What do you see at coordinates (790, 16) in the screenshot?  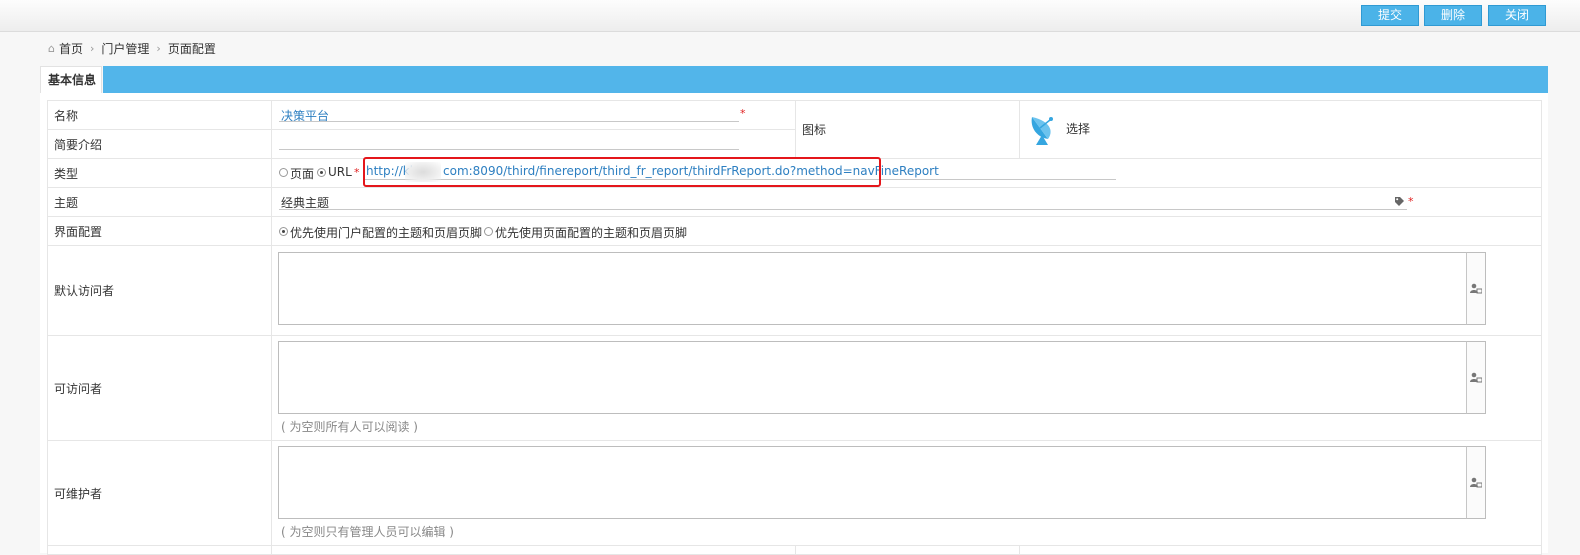 I see `top-toolbar: 提交 删除 关闭` at bounding box center [790, 16].